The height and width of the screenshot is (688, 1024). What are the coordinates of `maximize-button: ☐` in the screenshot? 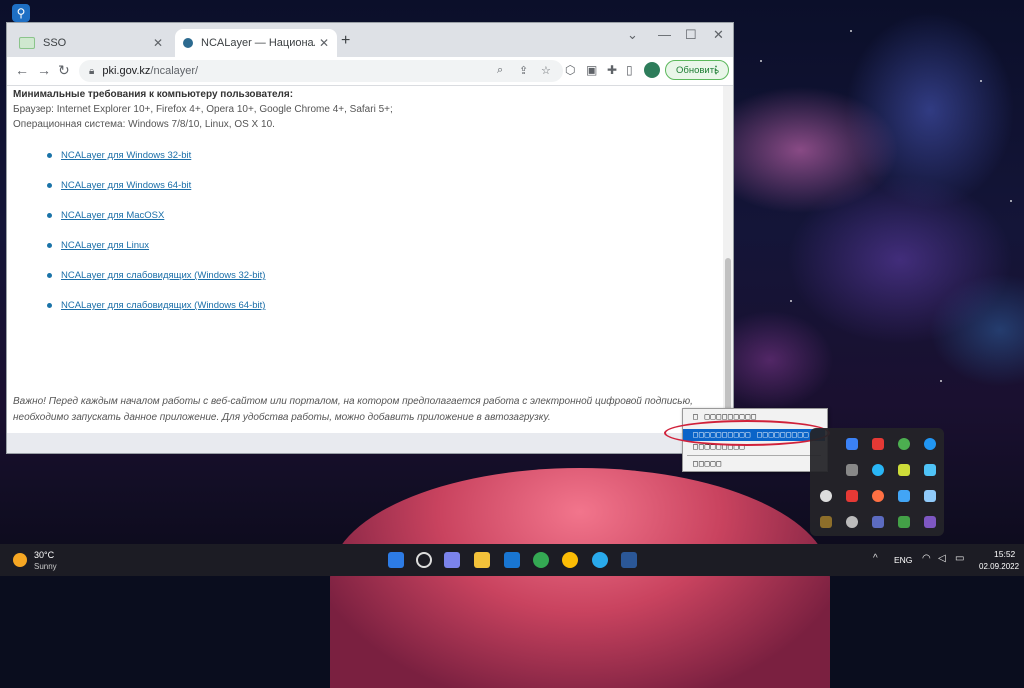 It's located at (691, 35).